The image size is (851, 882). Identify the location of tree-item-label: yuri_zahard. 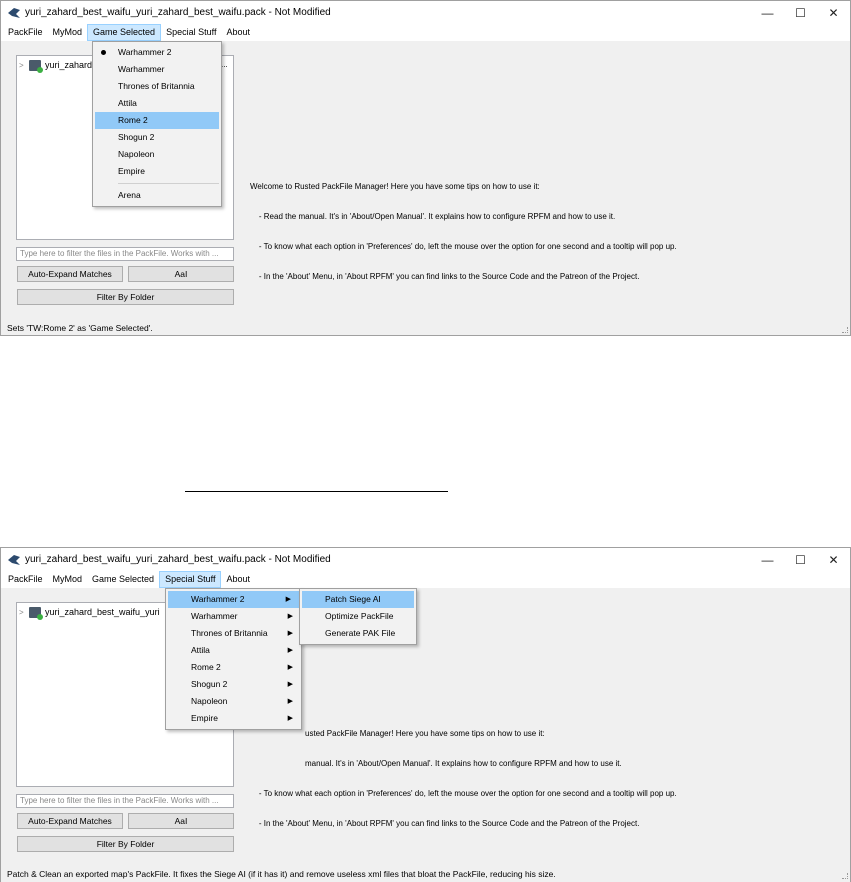
(69, 65).